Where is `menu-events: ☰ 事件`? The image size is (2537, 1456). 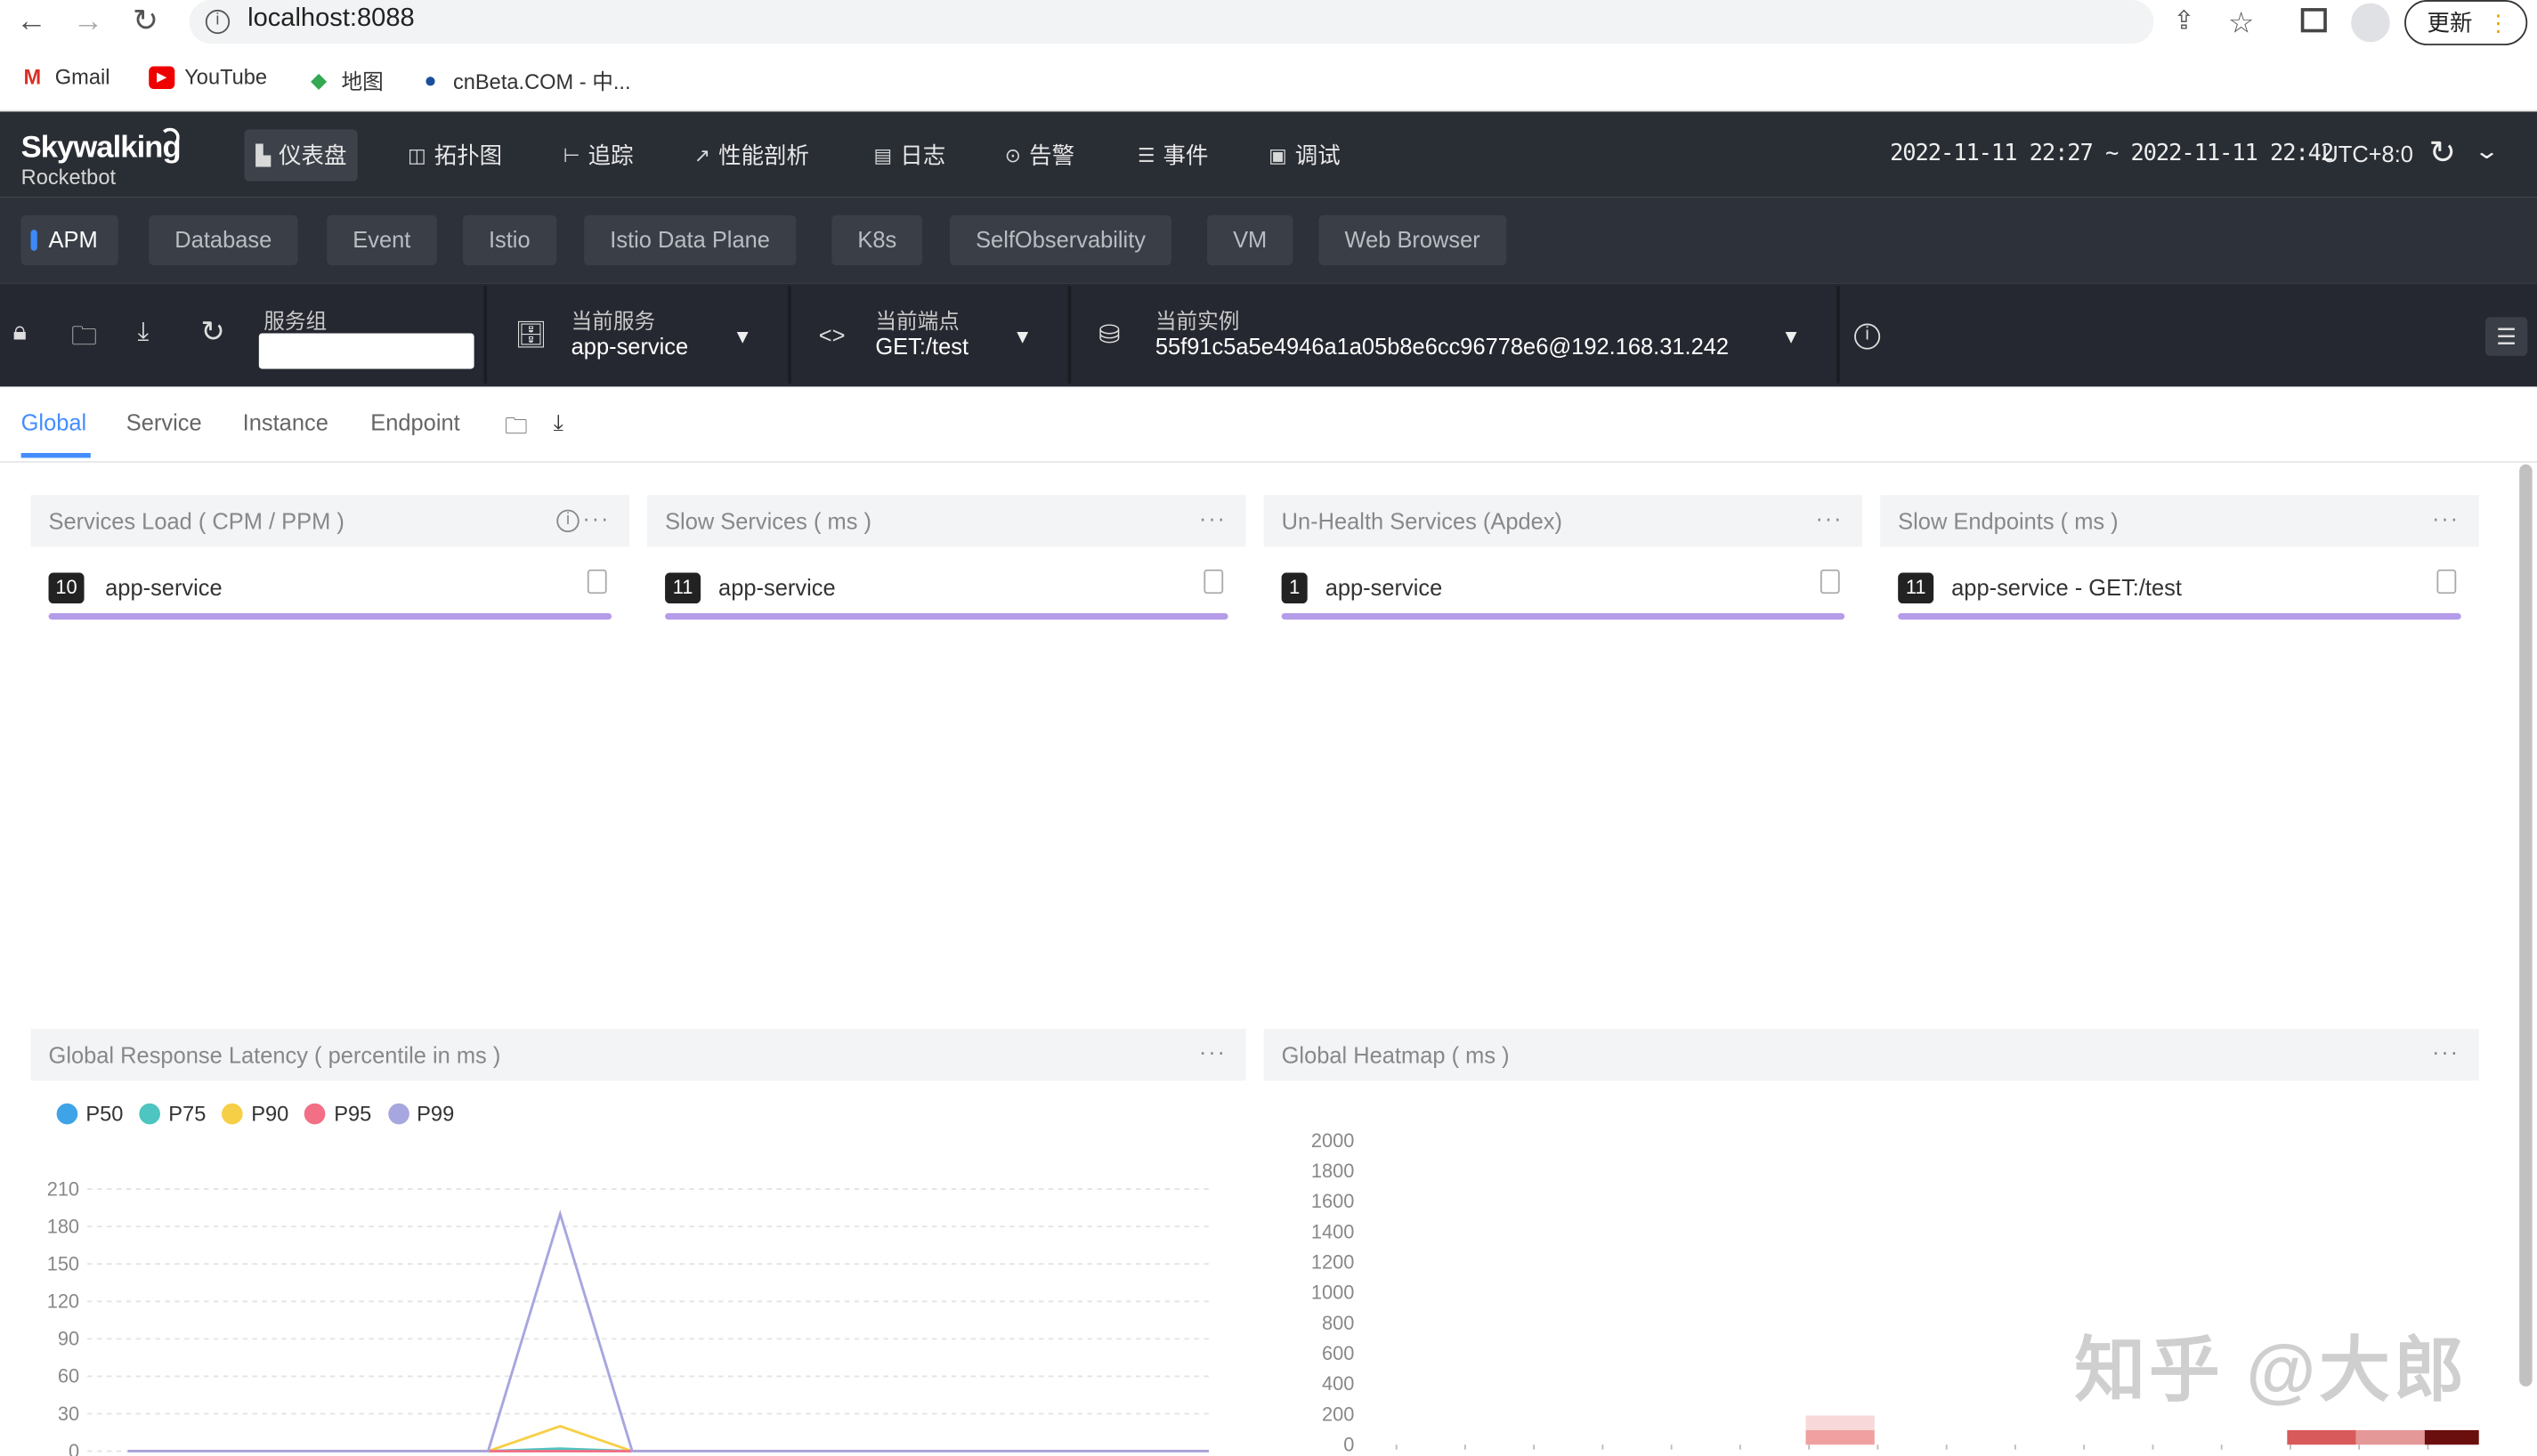 menu-events: ☰ 事件 is located at coordinates (1173, 155).